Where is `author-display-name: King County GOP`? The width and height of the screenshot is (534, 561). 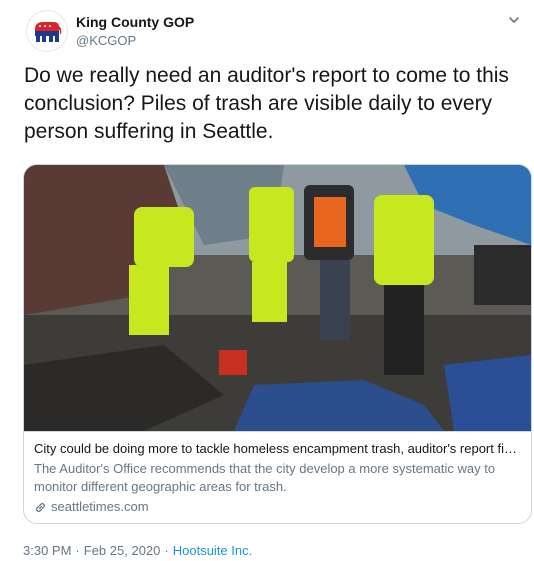 author-display-name: King County GOP is located at coordinates (135, 22).